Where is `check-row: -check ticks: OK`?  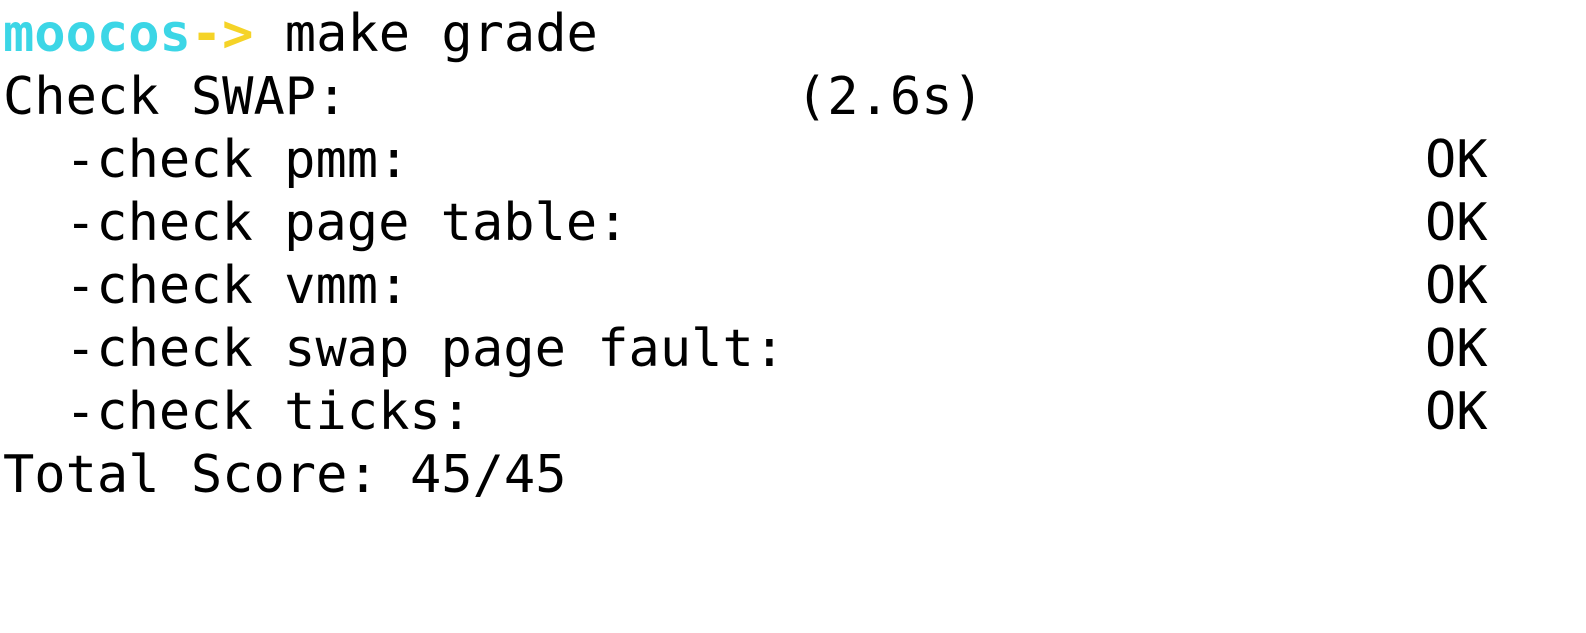
check-row: -check ticks: OK is located at coordinates (793, 412).